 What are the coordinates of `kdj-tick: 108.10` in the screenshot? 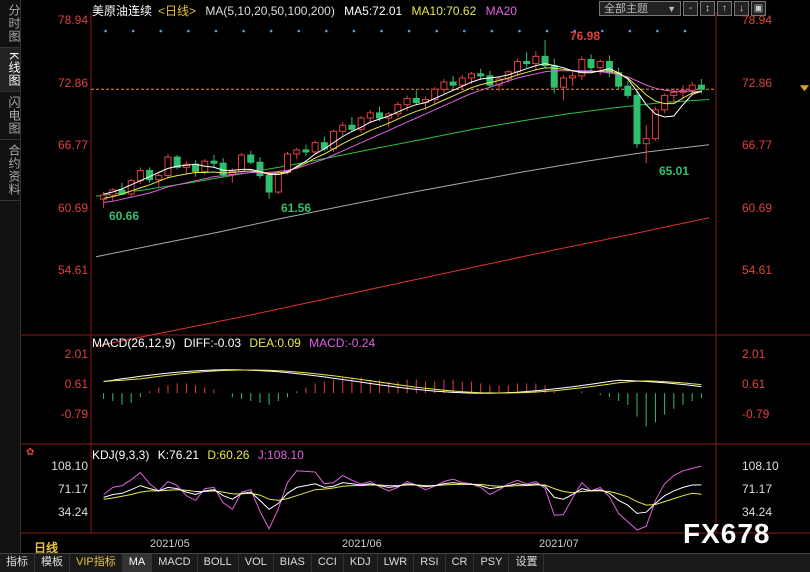 It's located at (760, 466).